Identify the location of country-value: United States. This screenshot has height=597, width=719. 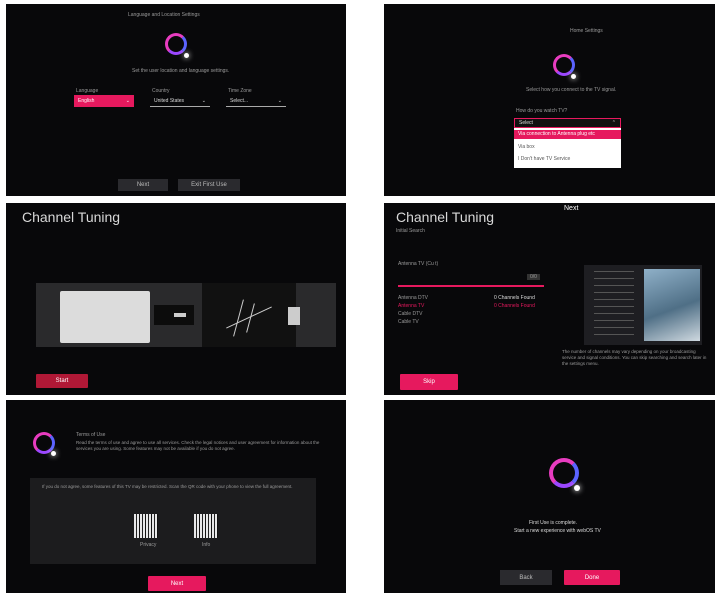
(169, 100).